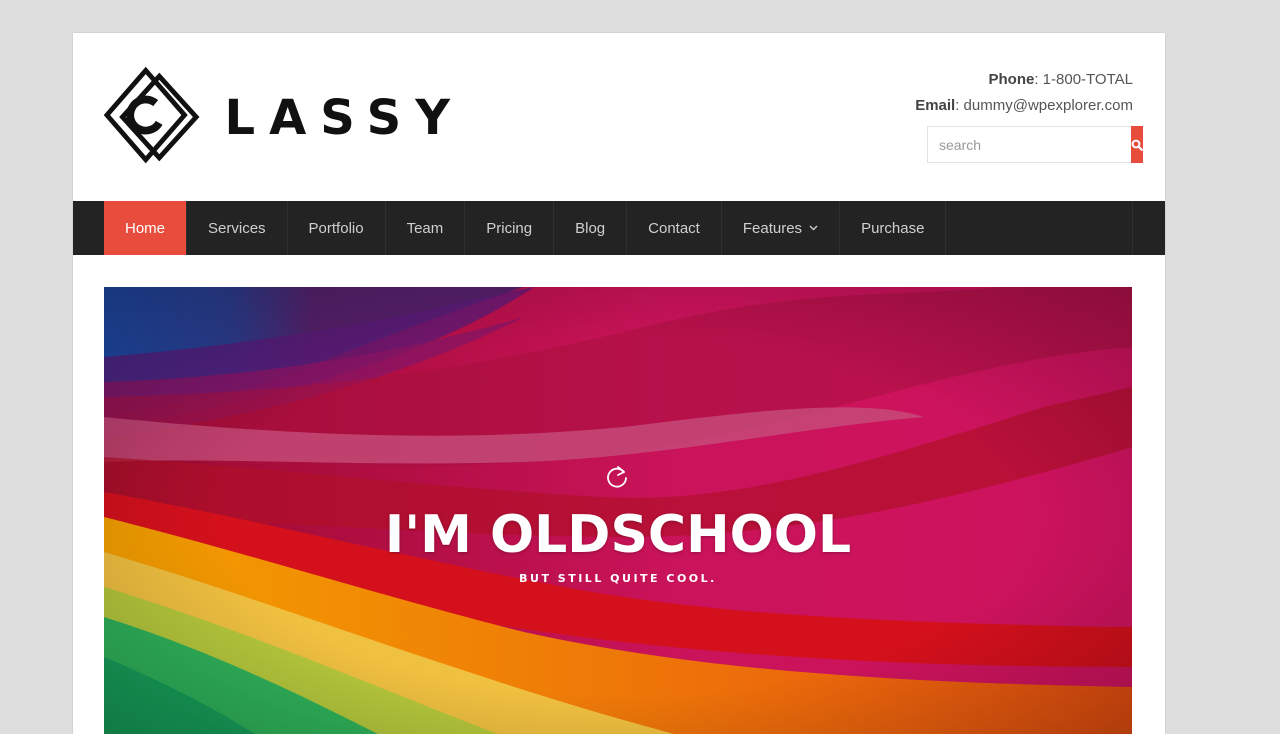 This screenshot has width=1280, height=734. What do you see at coordinates (813, 228) in the screenshot?
I see `chevron-down-icon` at bounding box center [813, 228].